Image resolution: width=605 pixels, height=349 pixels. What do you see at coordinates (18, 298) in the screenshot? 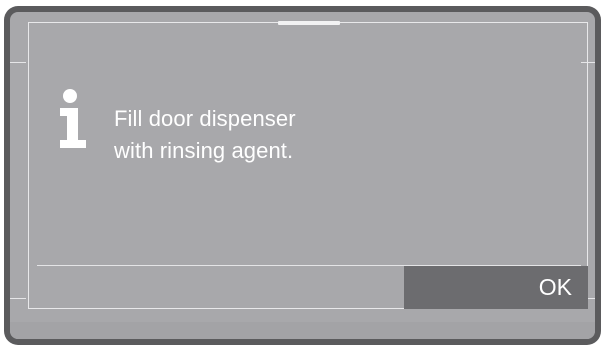
I see `left-rule-bottom` at bounding box center [18, 298].